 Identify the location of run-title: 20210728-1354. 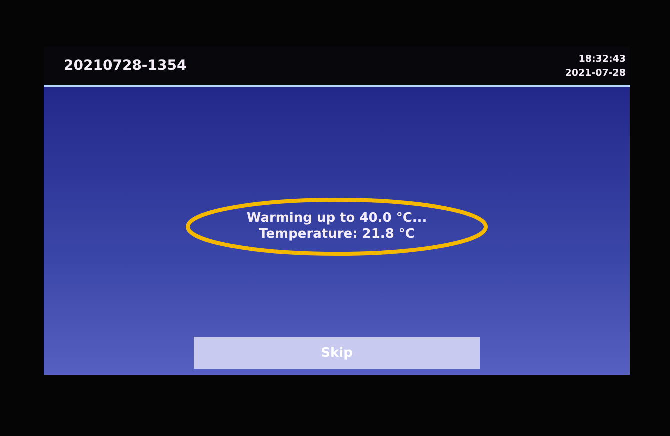
(125, 66).